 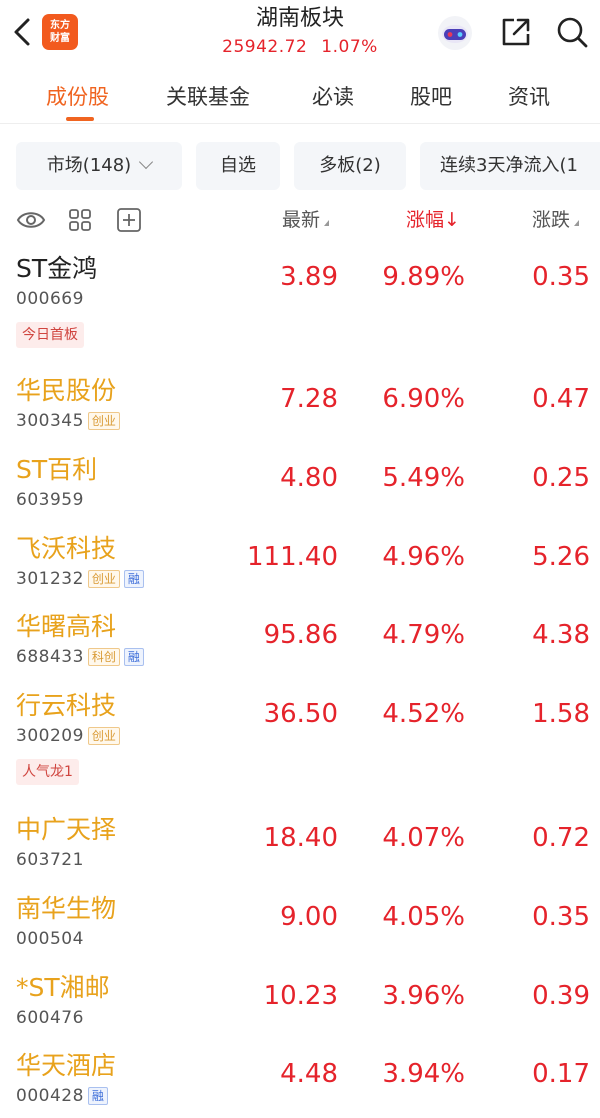 I want to click on stock-row: 行云科技 300209 创业 人气龙1 36.50 4.52% 1.58, so click(x=300, y=739).